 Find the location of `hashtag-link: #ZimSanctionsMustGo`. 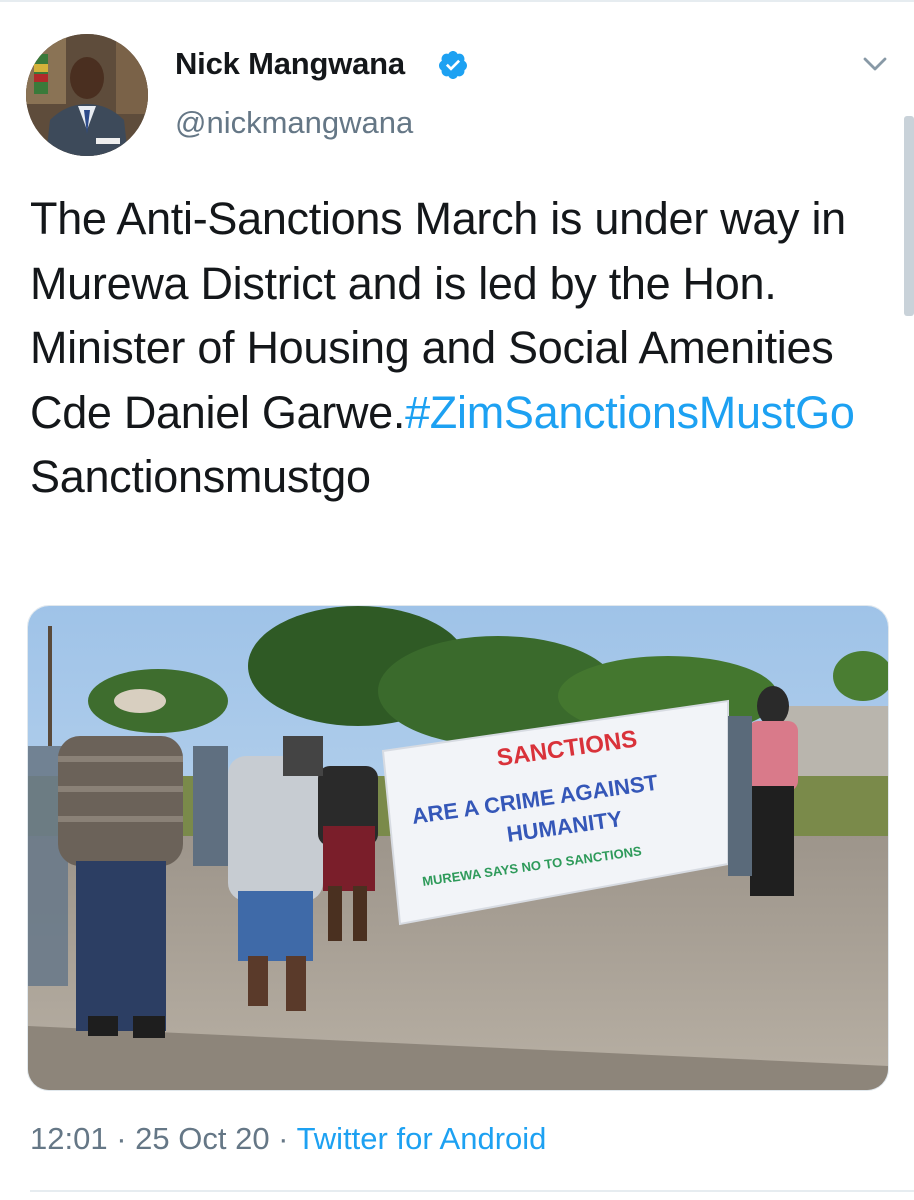

hashtag-link: #ZimSanctionsMustGo is located at coordinates (630, 412).